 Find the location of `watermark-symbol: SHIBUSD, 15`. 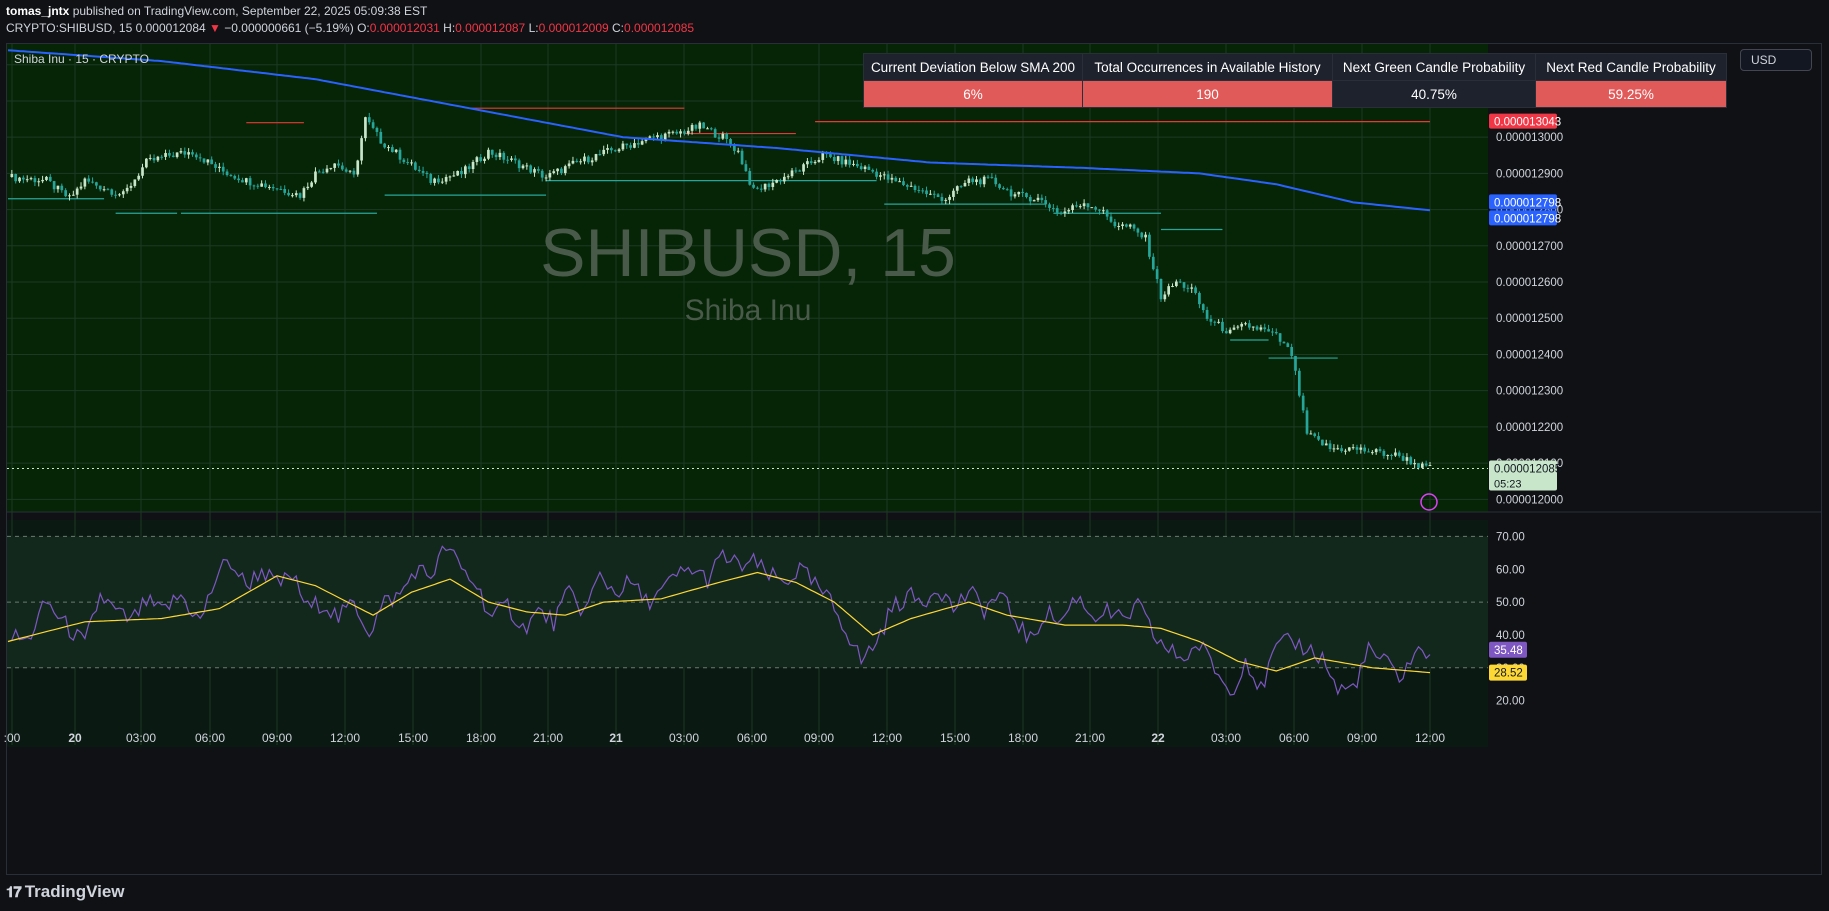

watermark-symbol: SHIBUSD, 15 is located at coordinates (748, 253).